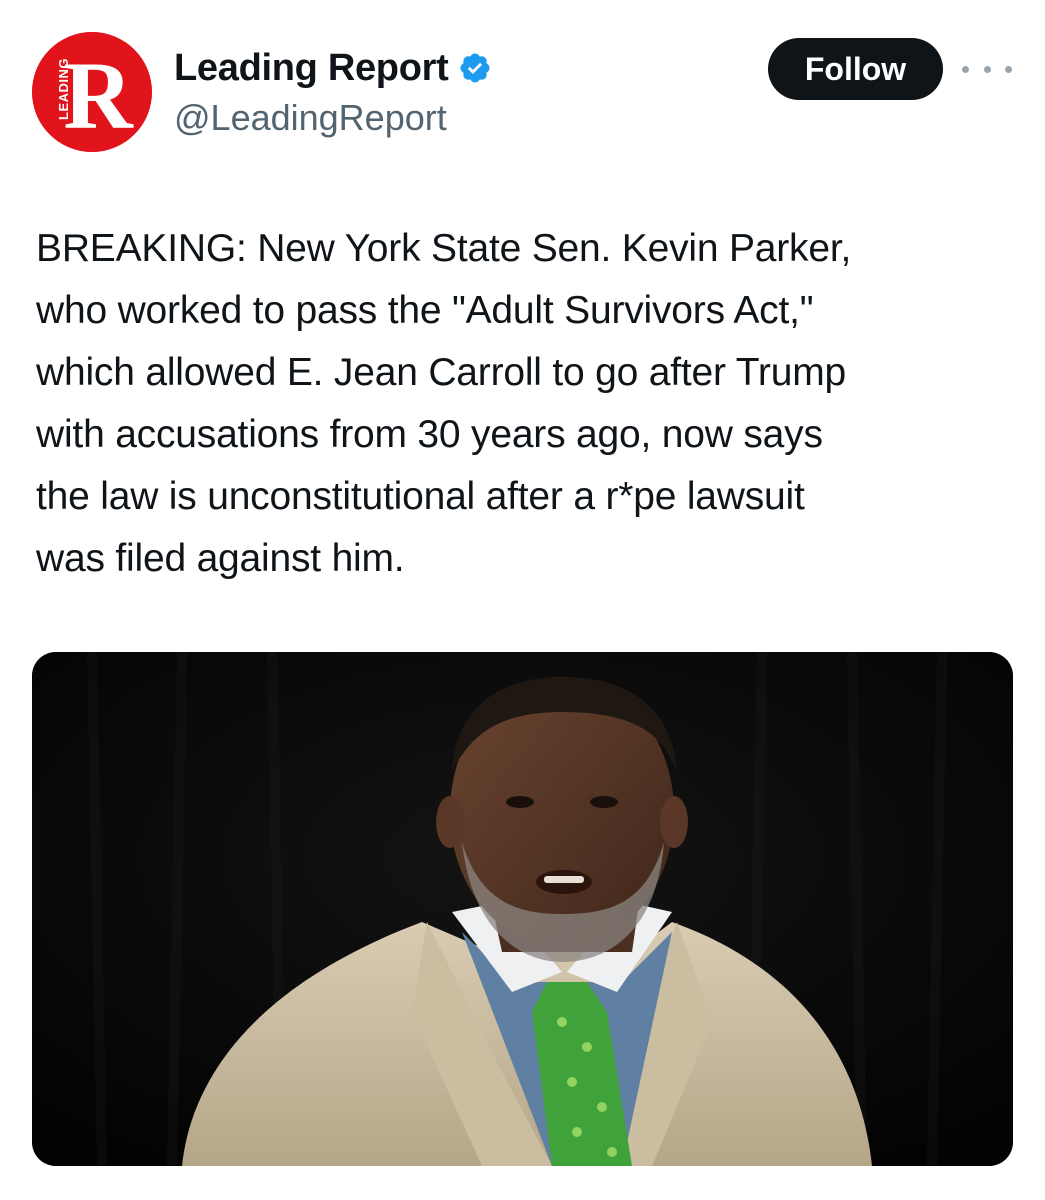 The width and height of the screenshot is (1045, 1200). Describe the element at coordinates (475, 68) in the screenshot. I see `verified-badge-icon` at that location.